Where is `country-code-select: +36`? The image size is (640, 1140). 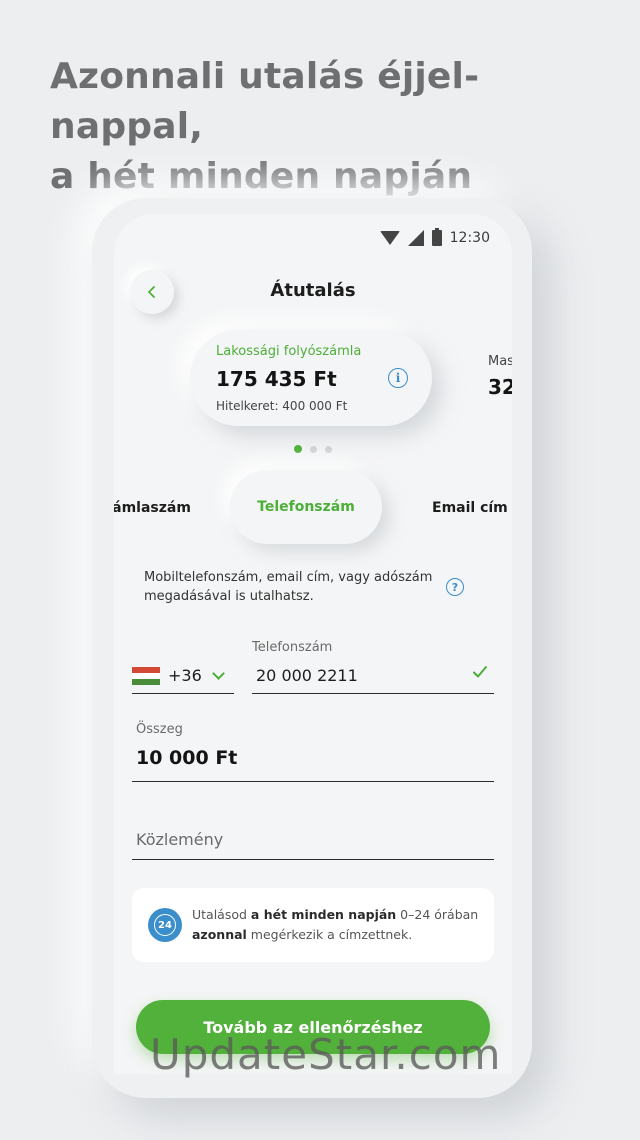
country-code-select: +36 is located at coordinates (183, 676).